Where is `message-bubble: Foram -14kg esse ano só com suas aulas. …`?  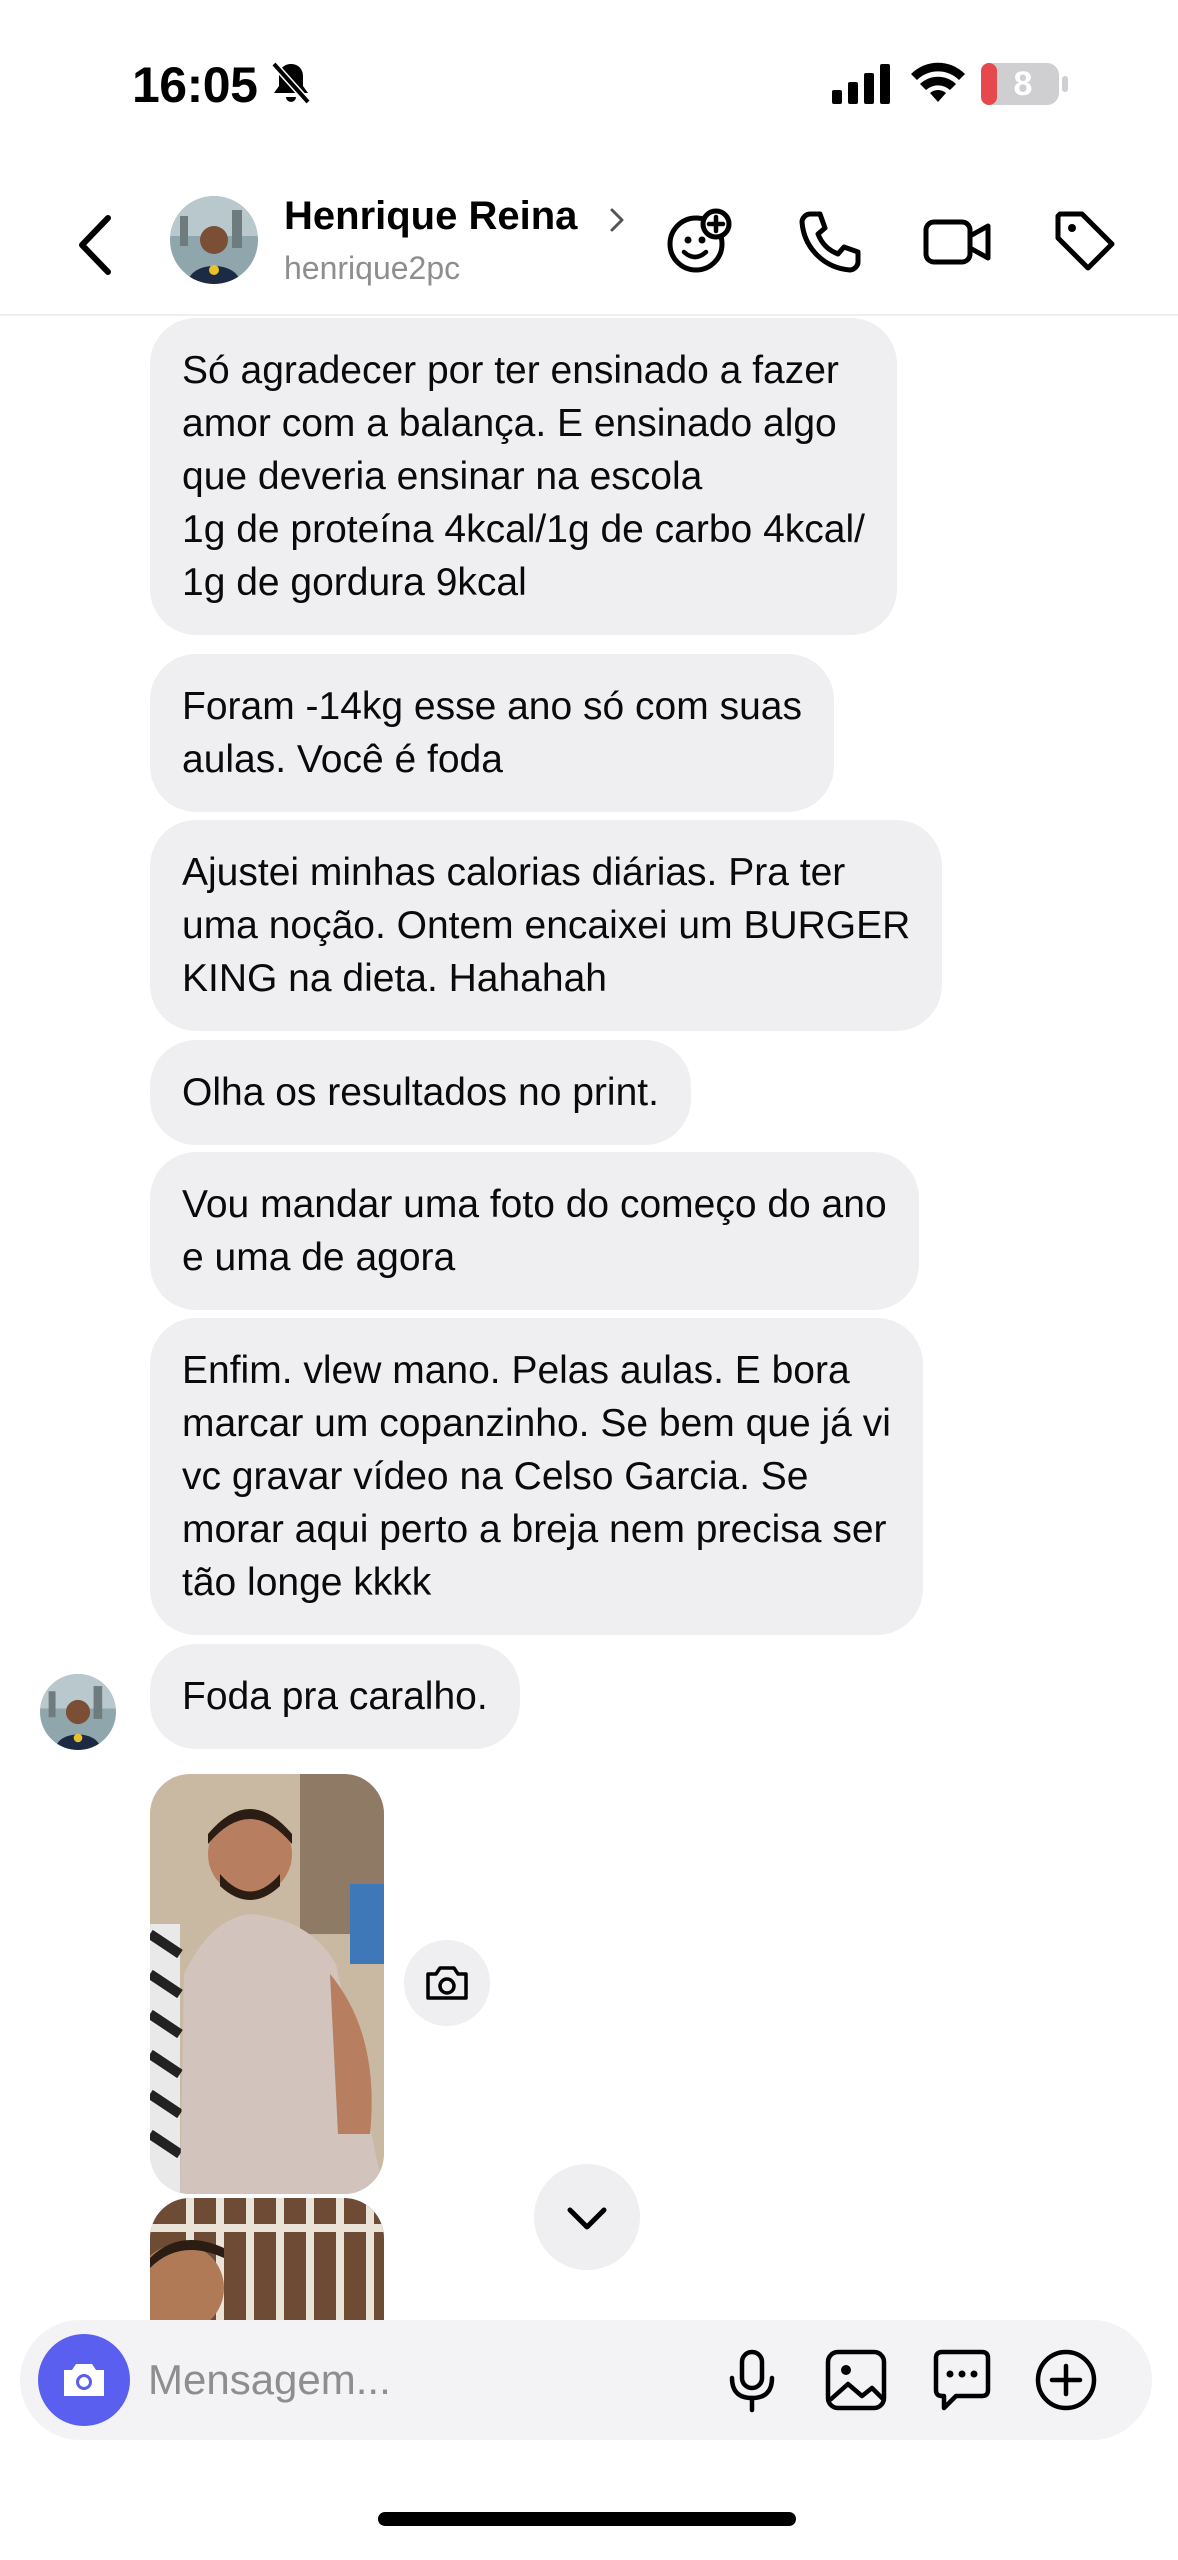
message-bubble: Foram -14kg esse ano só com suas aulas. … is located at coordinates (492, 733).